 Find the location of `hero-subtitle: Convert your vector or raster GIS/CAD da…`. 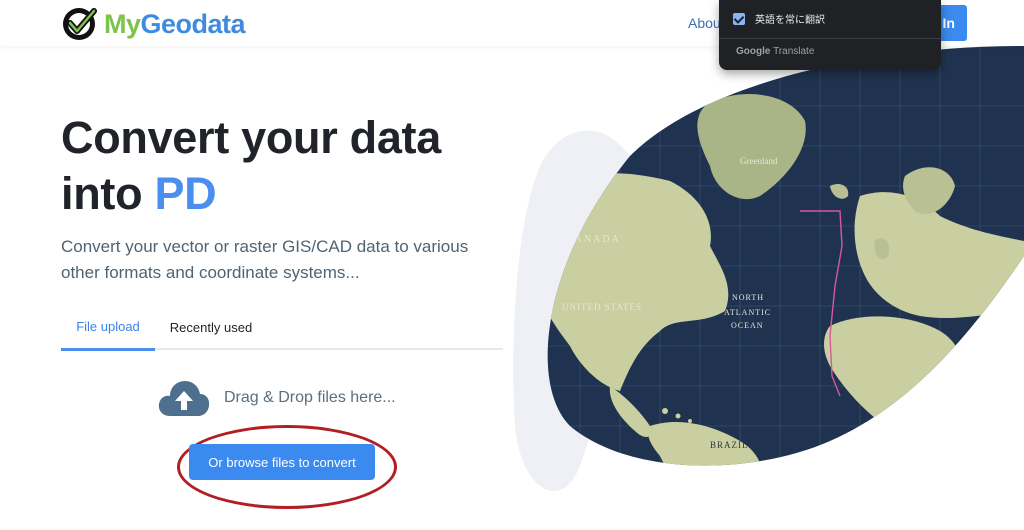

hero-subtitle: Convert your vector or raster GIS/CAD da… is located at coordinates (265, 259).